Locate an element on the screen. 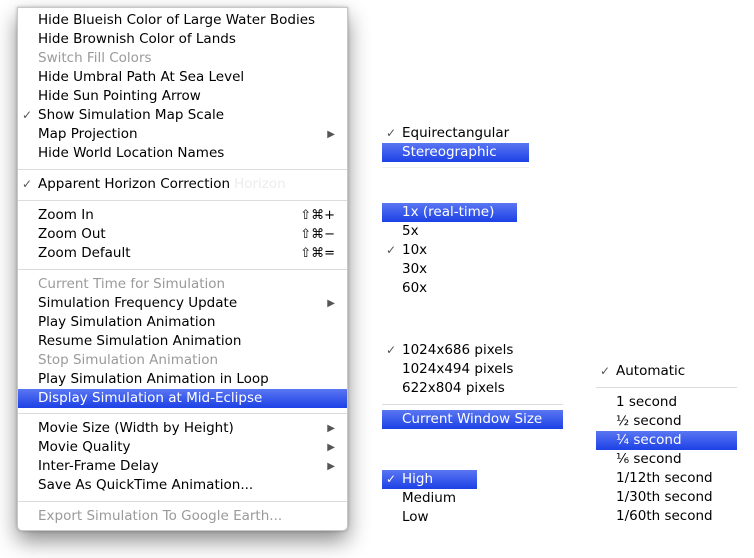 Image resolution: width=754 pixels, height=558 pixels. submenu-item-sixth-second: ⅙ second is located at coordinates (666, 459).